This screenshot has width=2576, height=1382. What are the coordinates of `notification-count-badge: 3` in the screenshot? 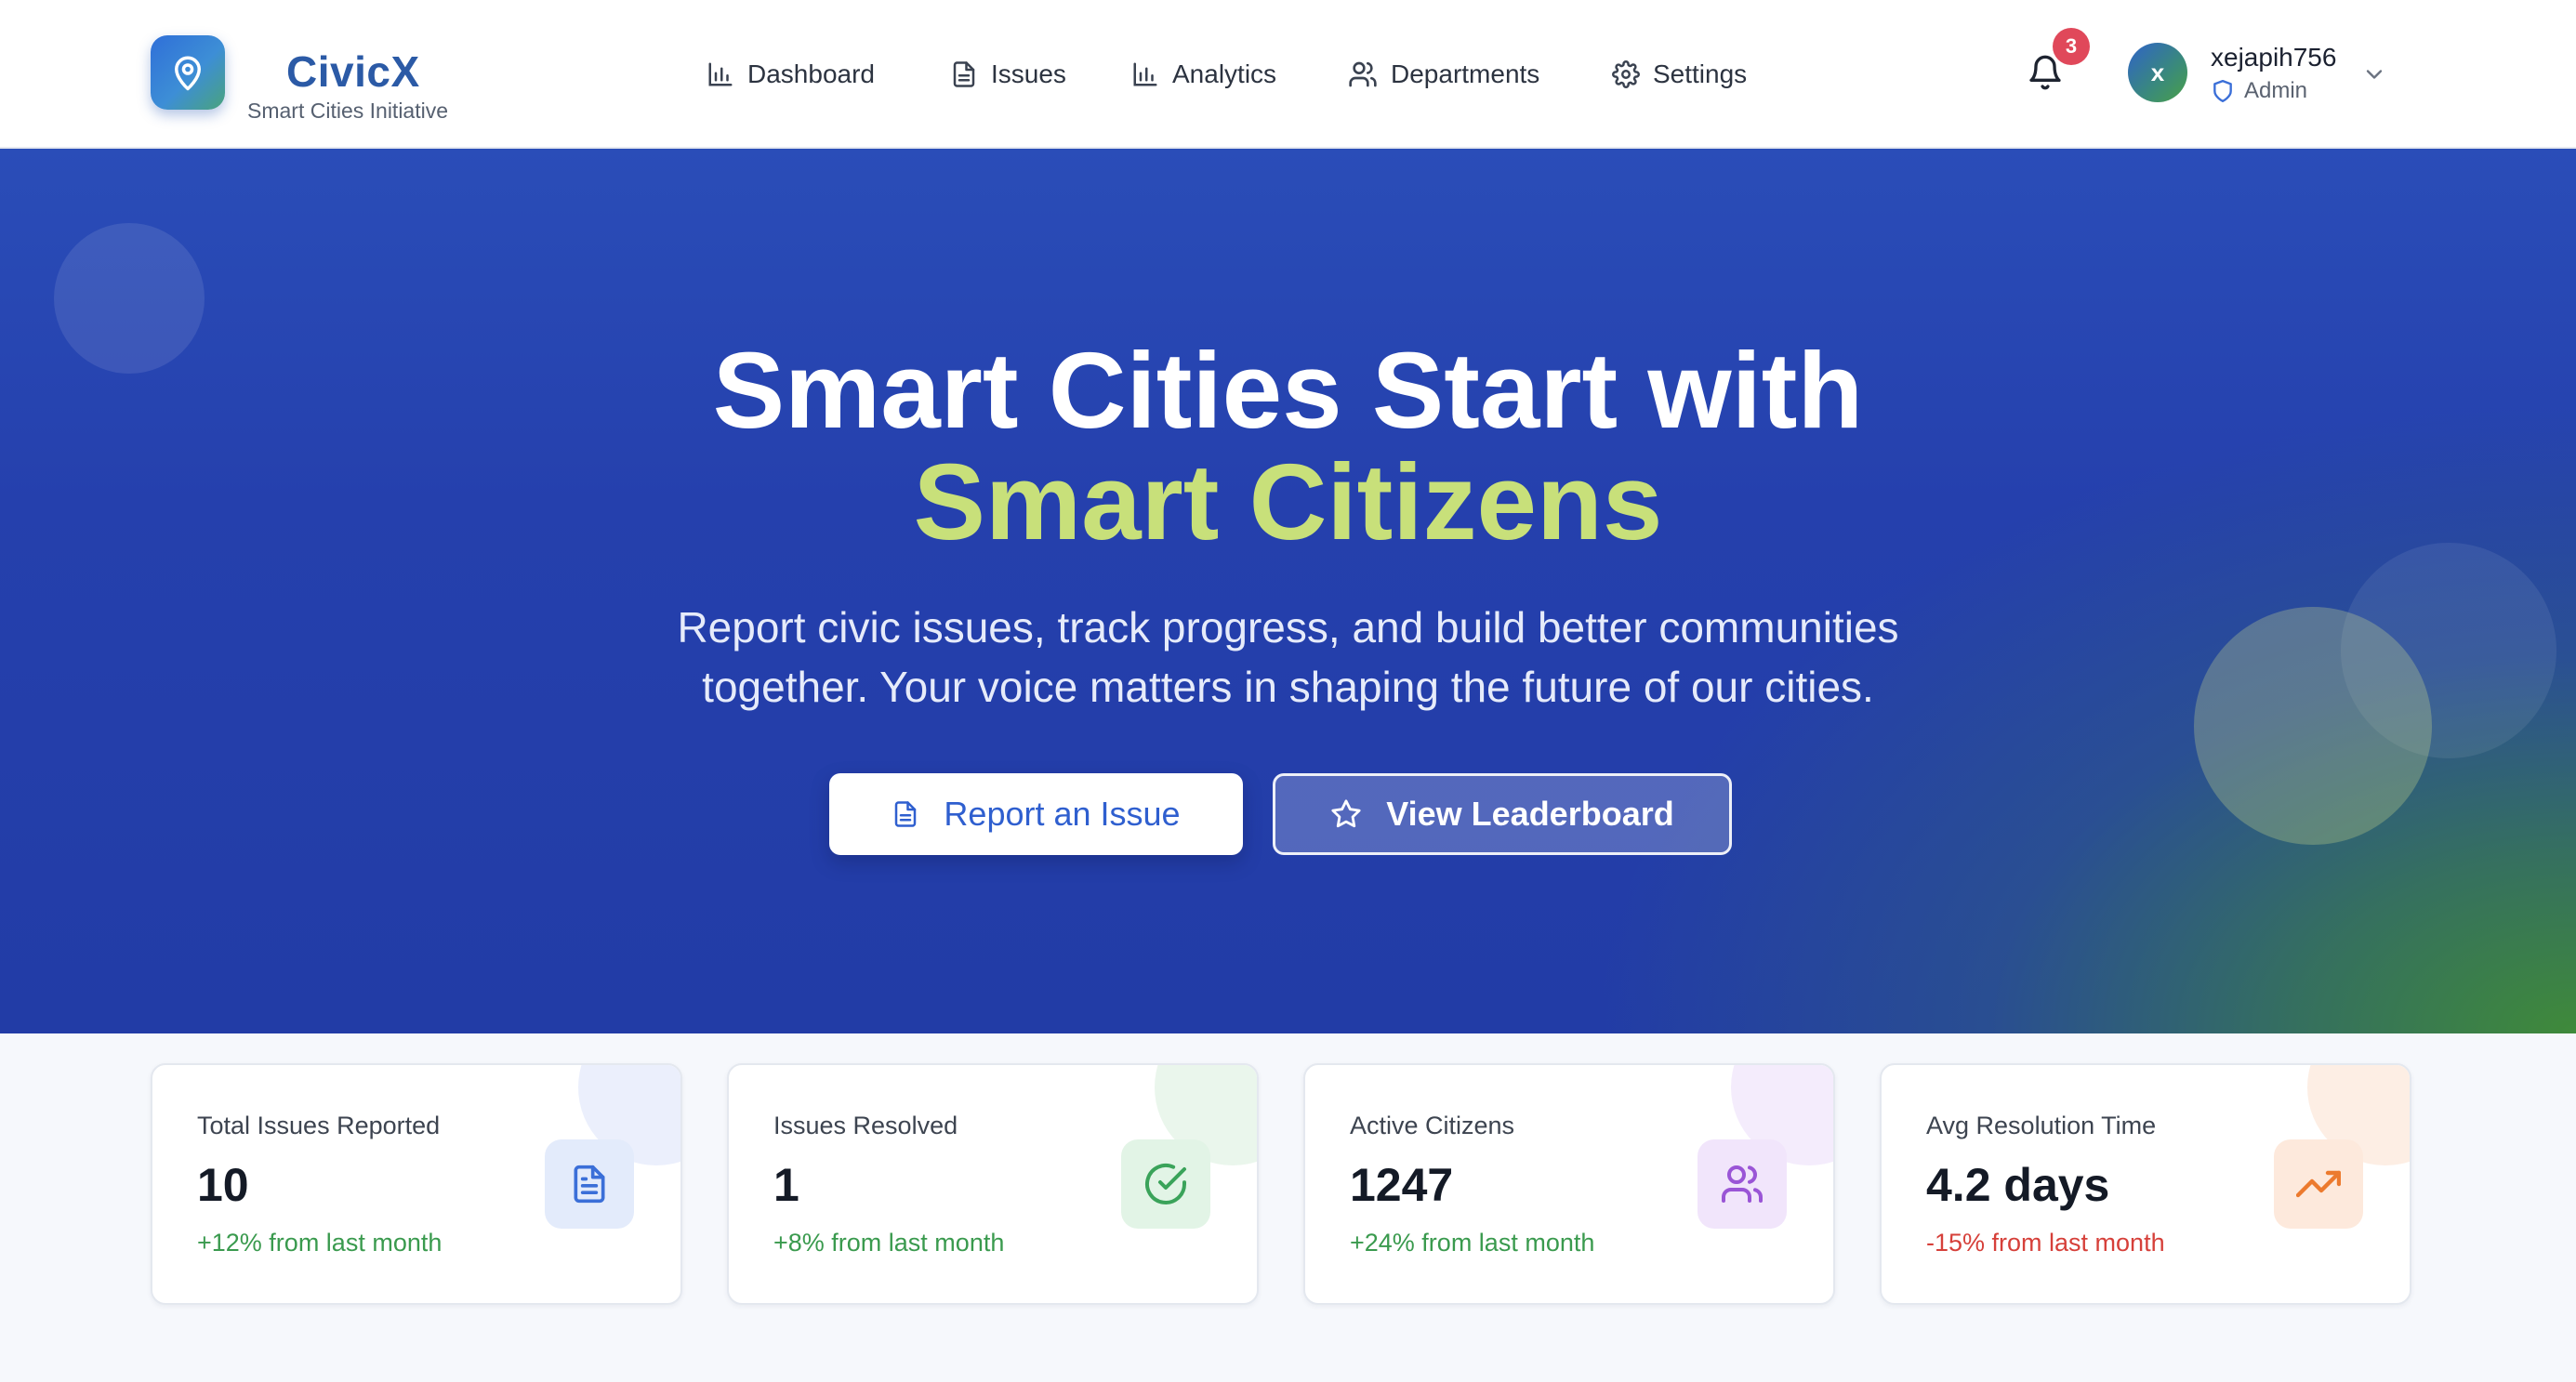 It's located at (2071, 47).